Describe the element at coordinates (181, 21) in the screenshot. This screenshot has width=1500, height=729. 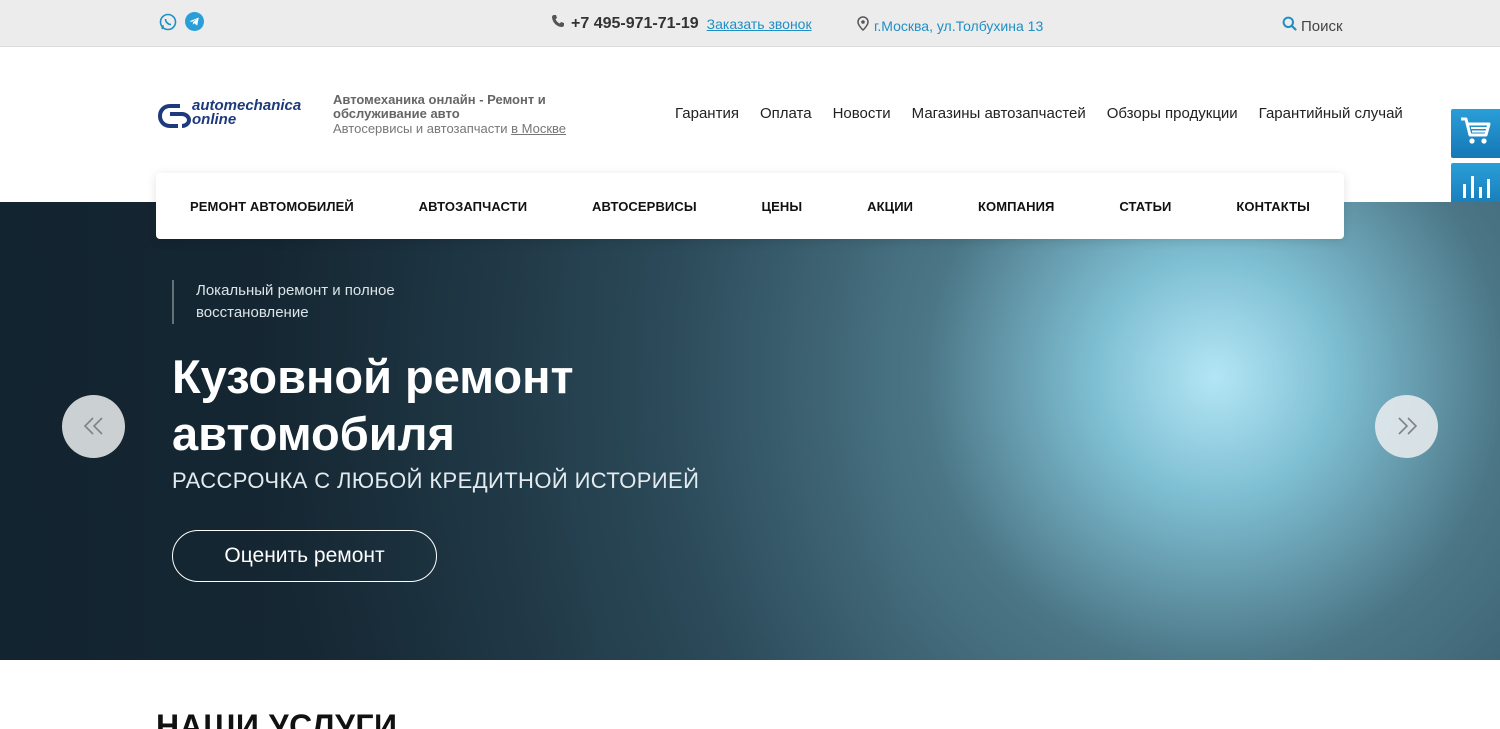
I see `social-links` at that location.